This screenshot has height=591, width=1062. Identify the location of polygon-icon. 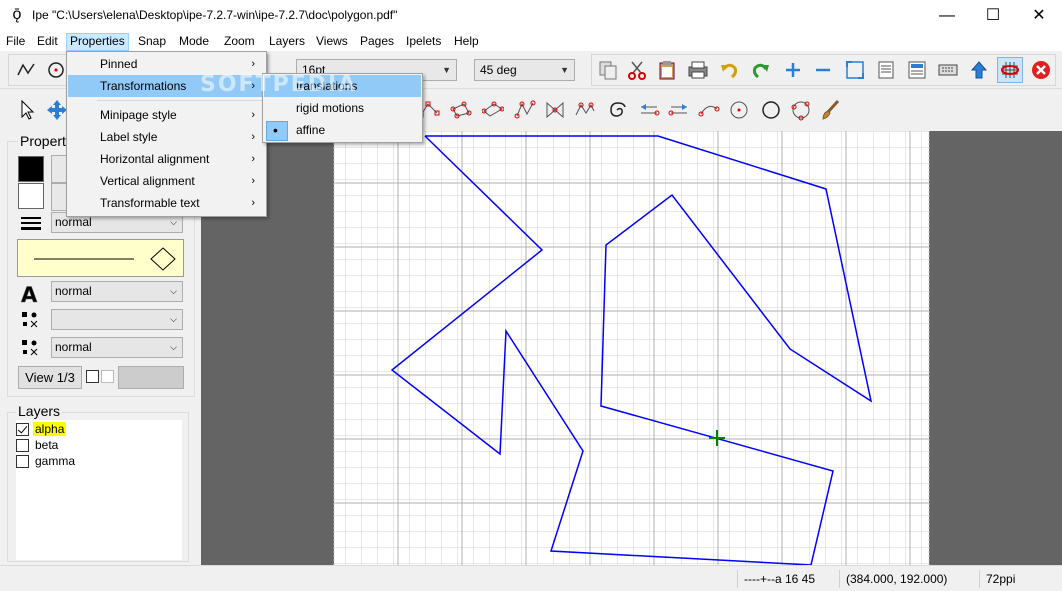
(461, 110).